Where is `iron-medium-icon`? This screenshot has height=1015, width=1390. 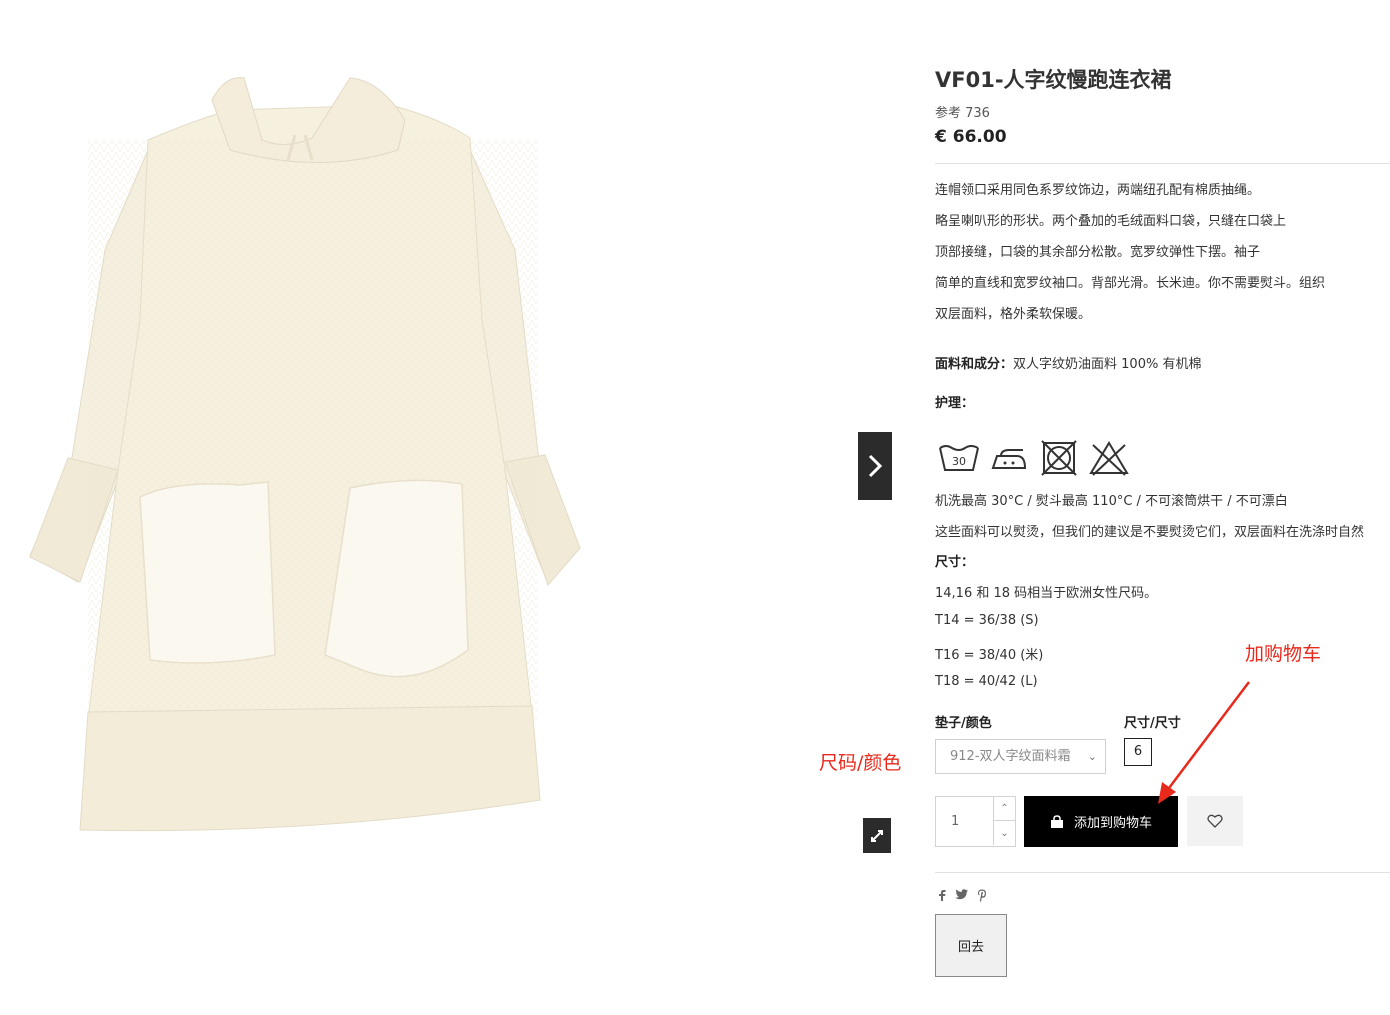
iron-medium-icon is located at coordinates (1009, 458).